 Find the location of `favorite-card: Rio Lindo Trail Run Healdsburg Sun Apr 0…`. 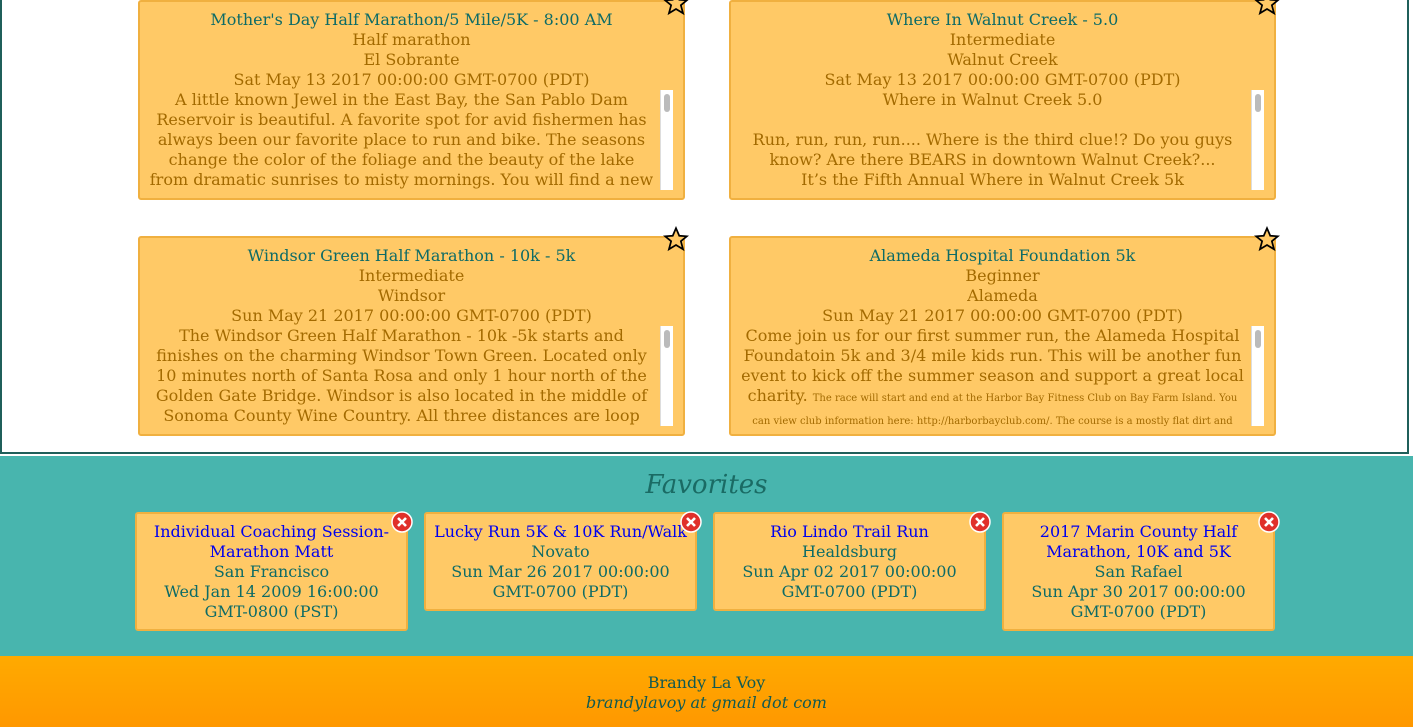

favorite-card: Rio Lindo Trail Run Healdsburg Sun Apr 0… is located at coordinates (852, 561).